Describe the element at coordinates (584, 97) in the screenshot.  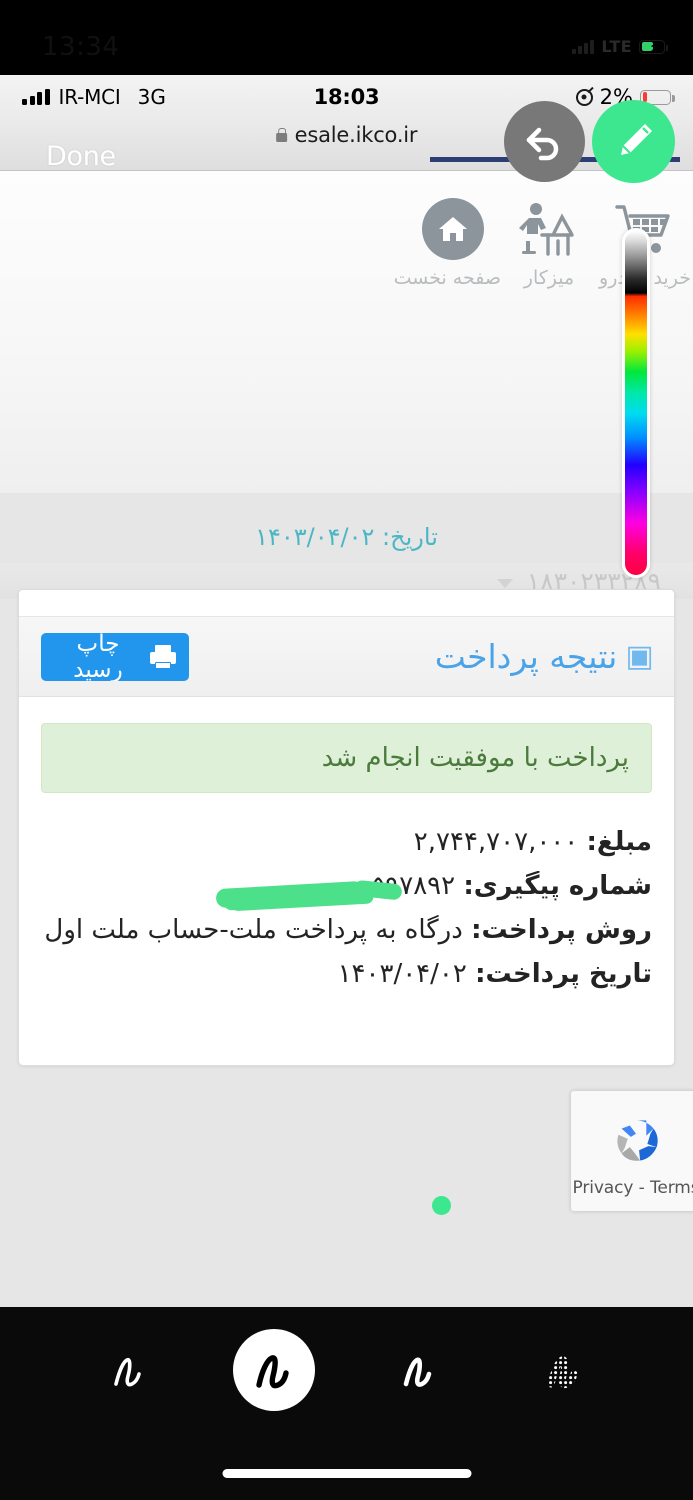
I see `location-arrow-icon` at that location.